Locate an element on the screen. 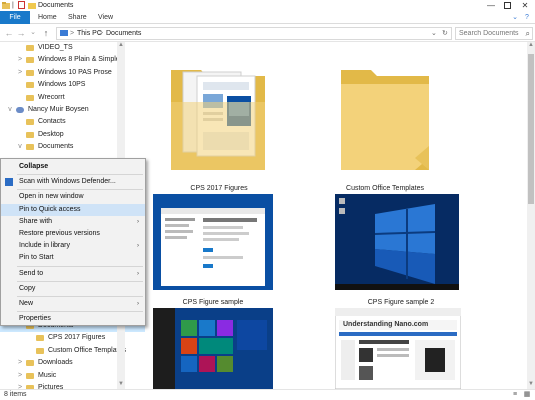  menu-item-label: Collapse is located at coordinates (34, 166).